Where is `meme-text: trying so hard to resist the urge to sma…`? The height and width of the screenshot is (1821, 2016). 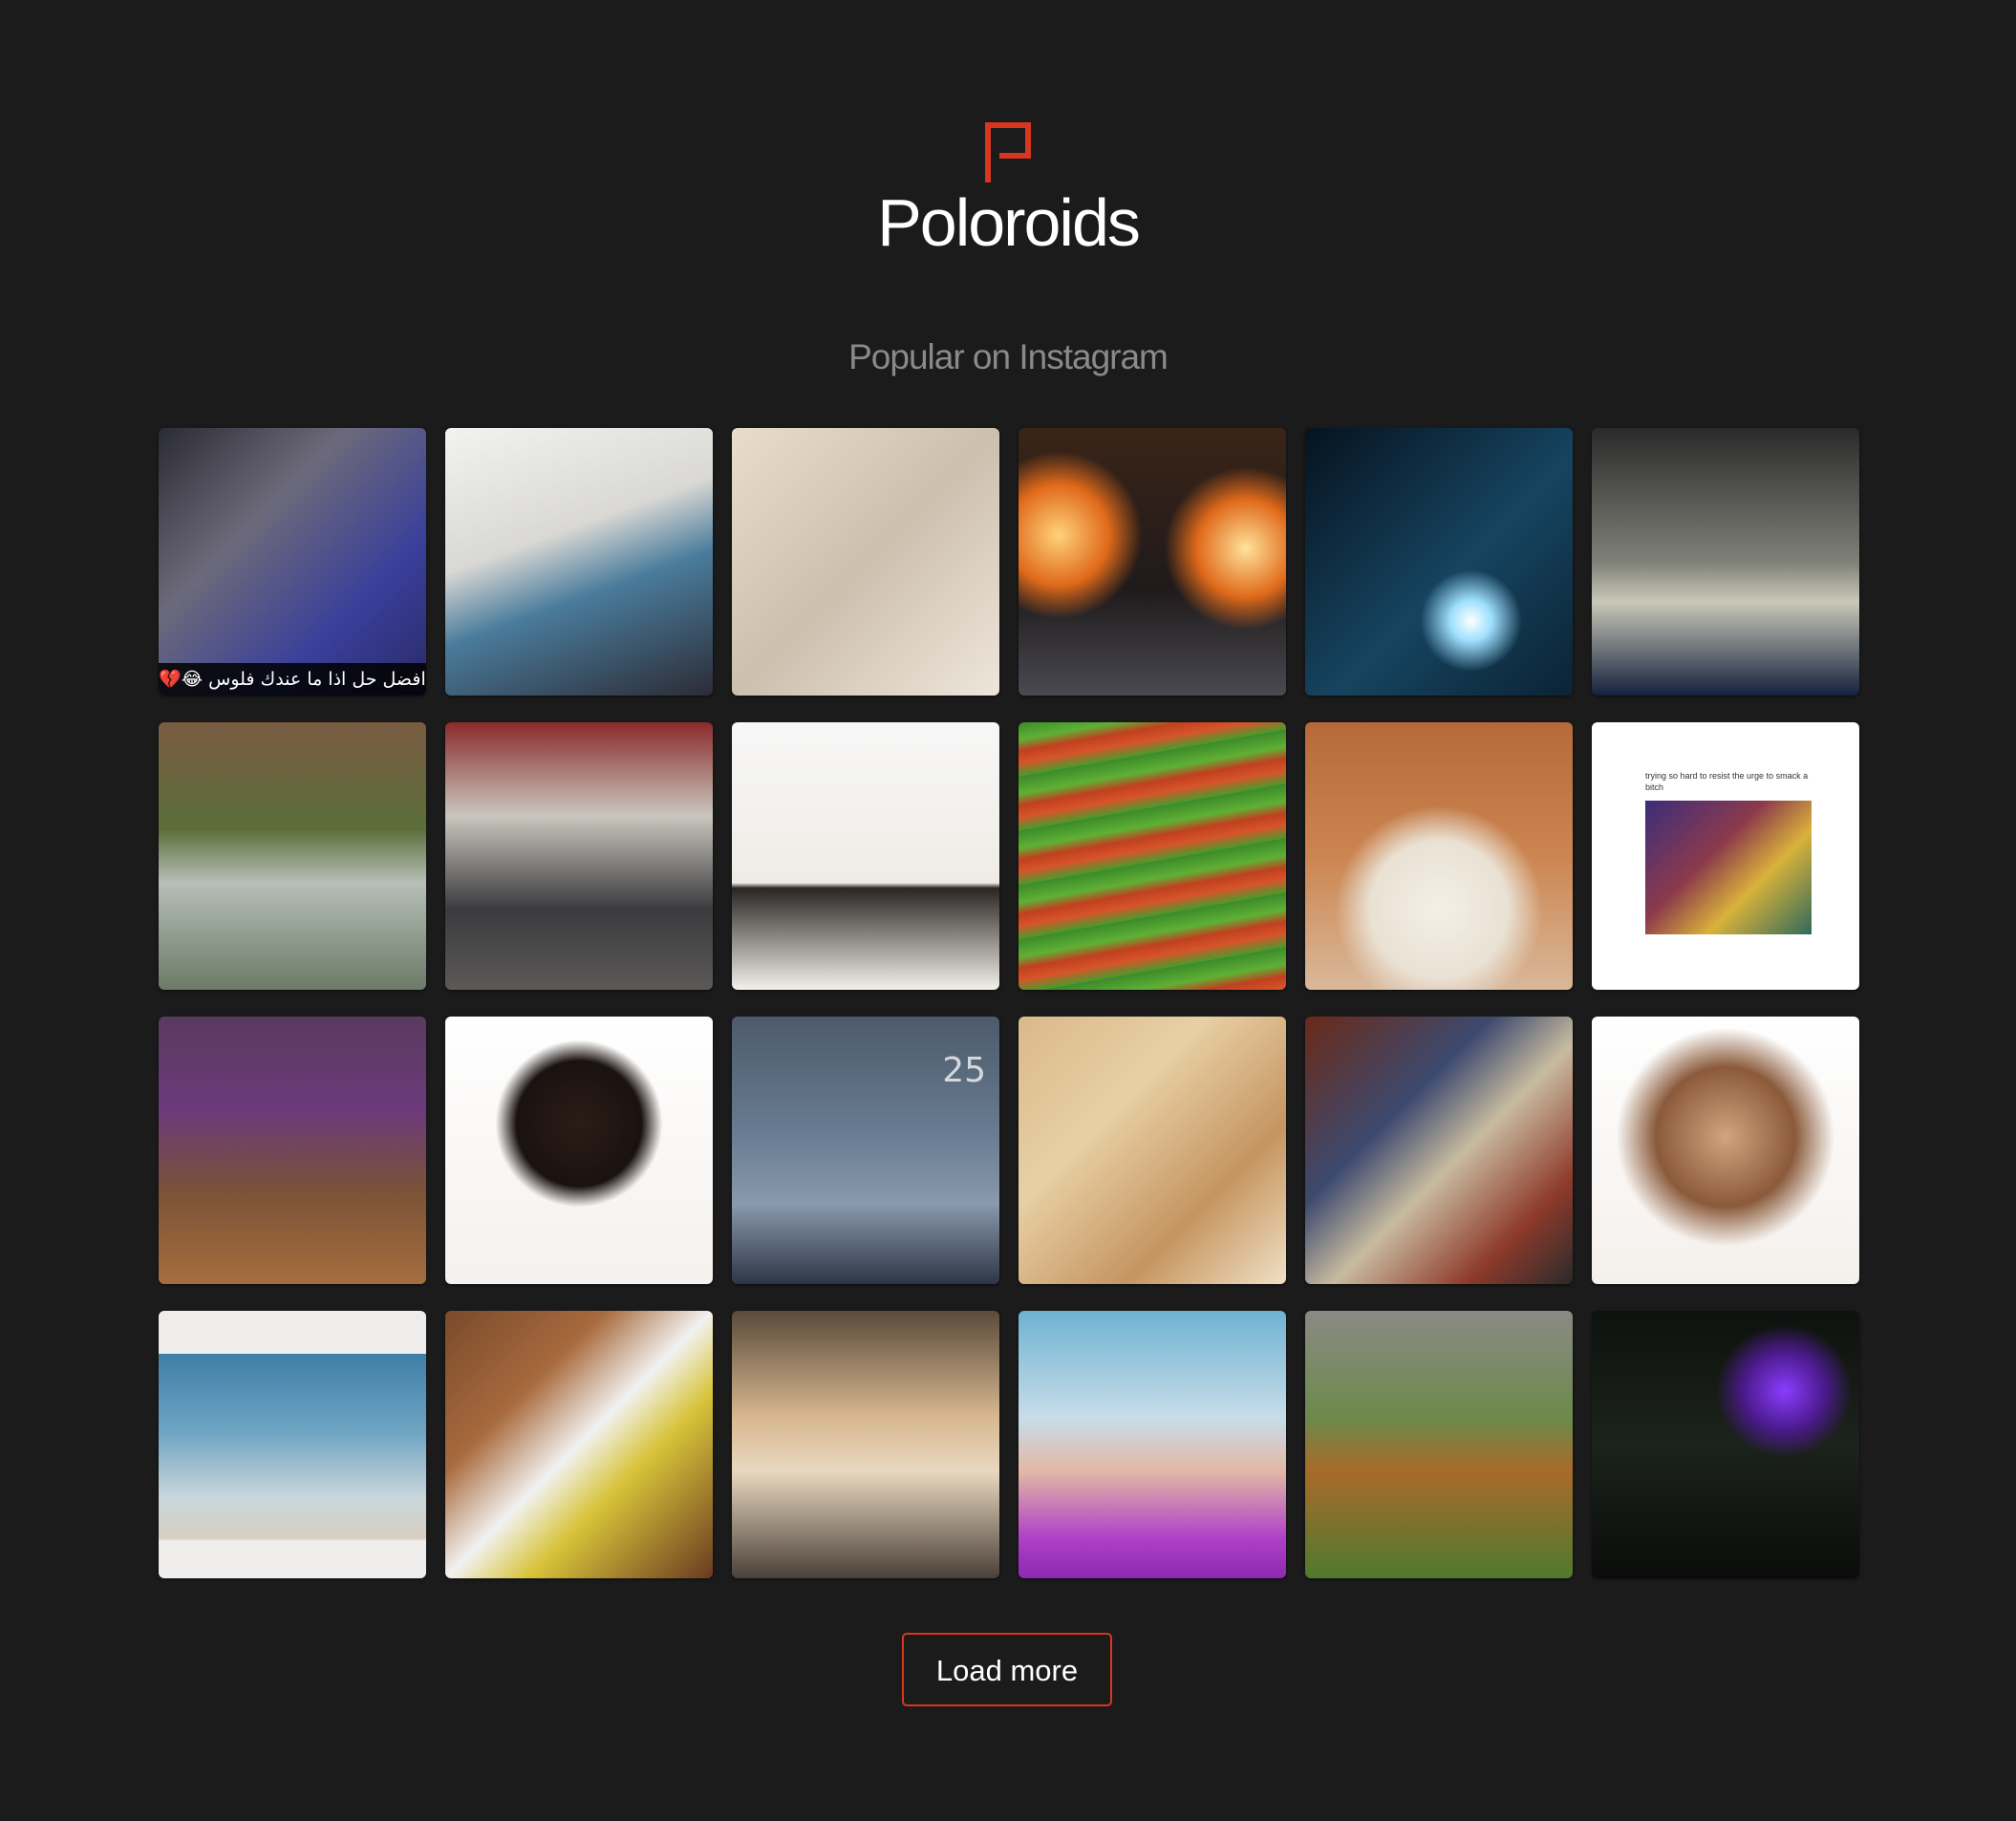
meme-text: trying so hard to resist the urge to sma… is located at coordinates (1727, 781).